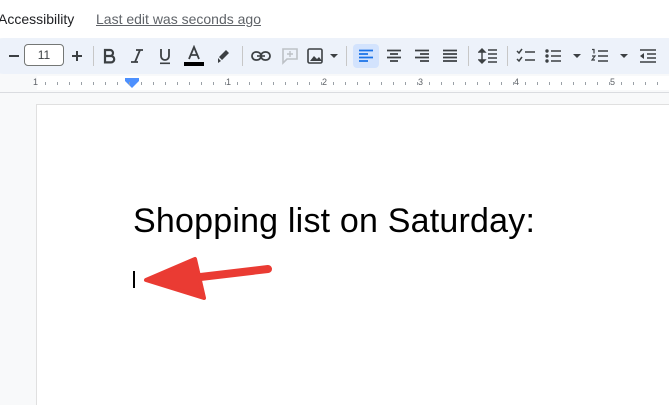  I want to click on align-right-button, so click(422, 56).